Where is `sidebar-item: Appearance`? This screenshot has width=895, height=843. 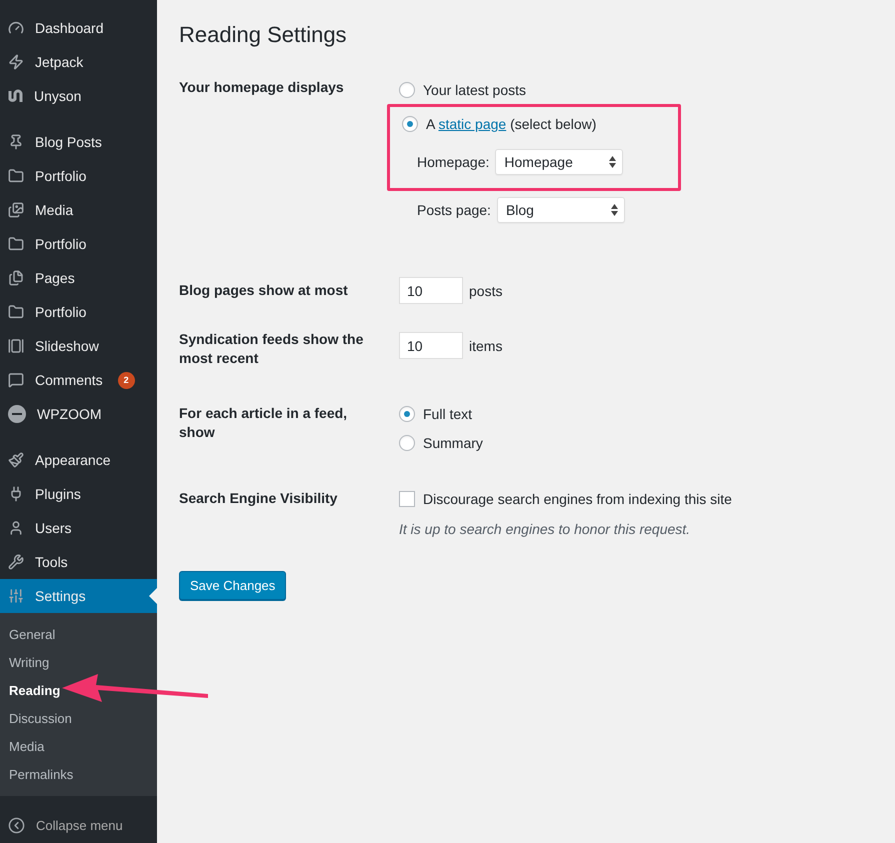
sidebar-item: Appearance is located at coordinates (78, 460).